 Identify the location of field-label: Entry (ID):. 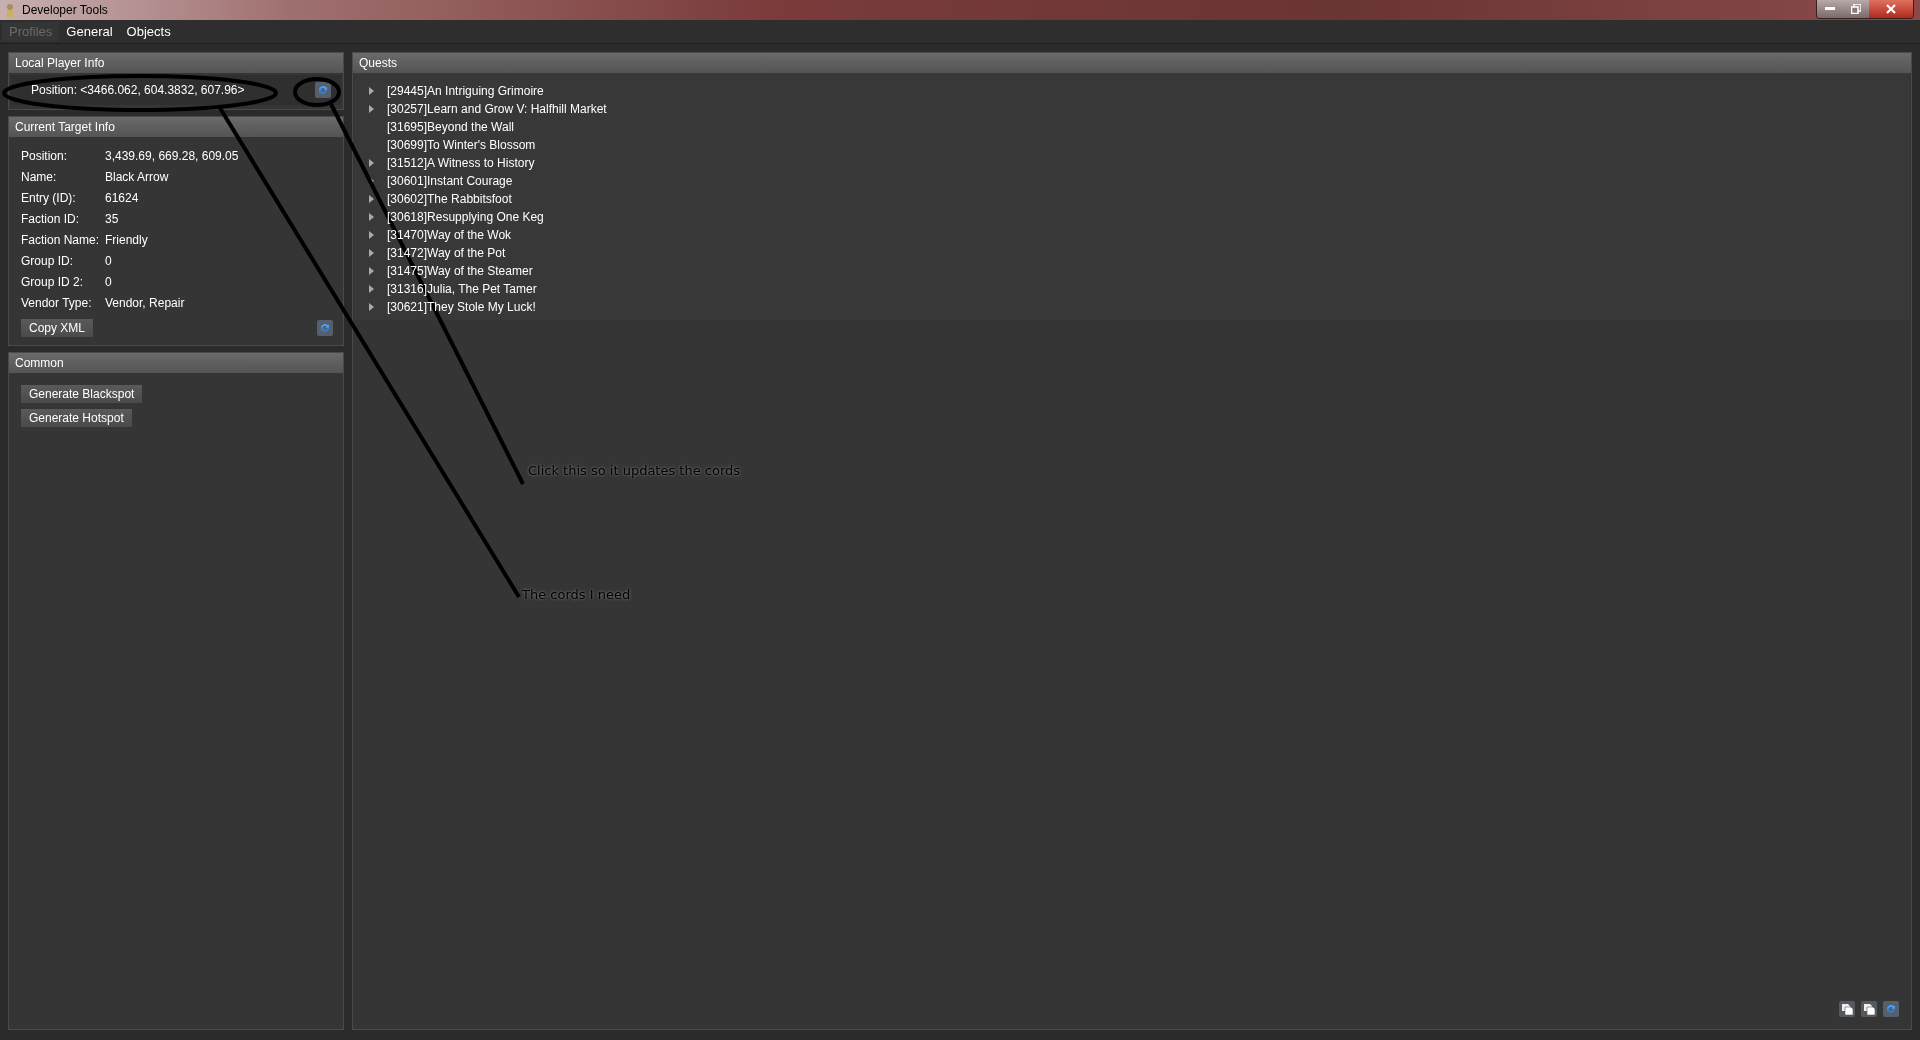
(49, 198).